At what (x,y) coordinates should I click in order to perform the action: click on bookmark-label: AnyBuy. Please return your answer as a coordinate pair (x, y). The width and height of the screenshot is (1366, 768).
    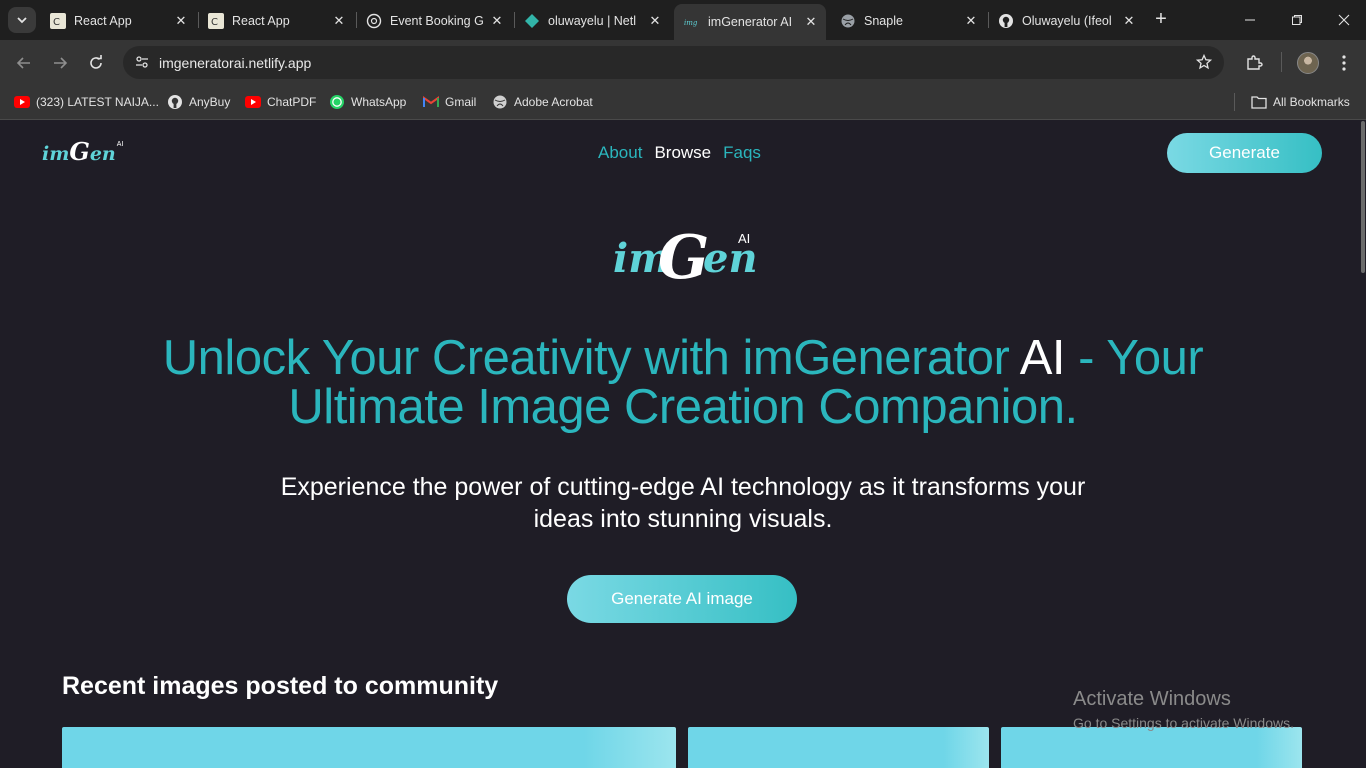
    Looking at the image, I should click on (210, 102).